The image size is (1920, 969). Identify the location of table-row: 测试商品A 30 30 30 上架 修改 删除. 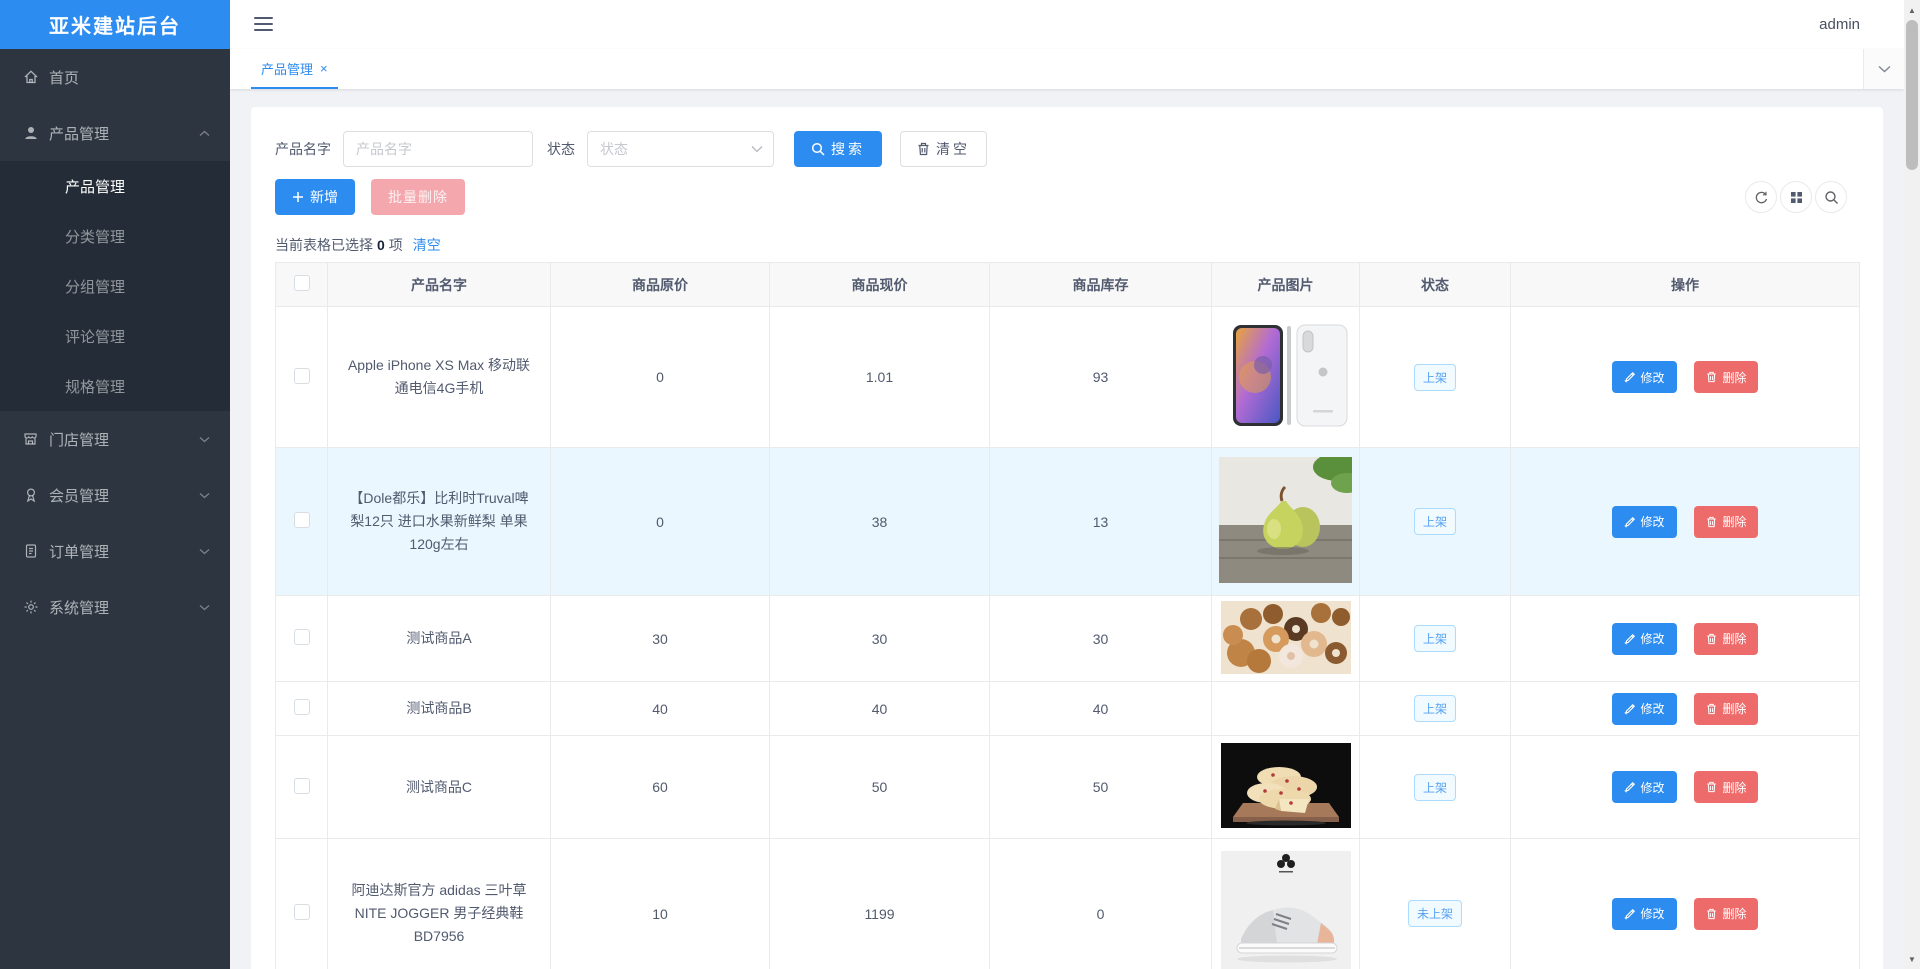
(1067, 638).